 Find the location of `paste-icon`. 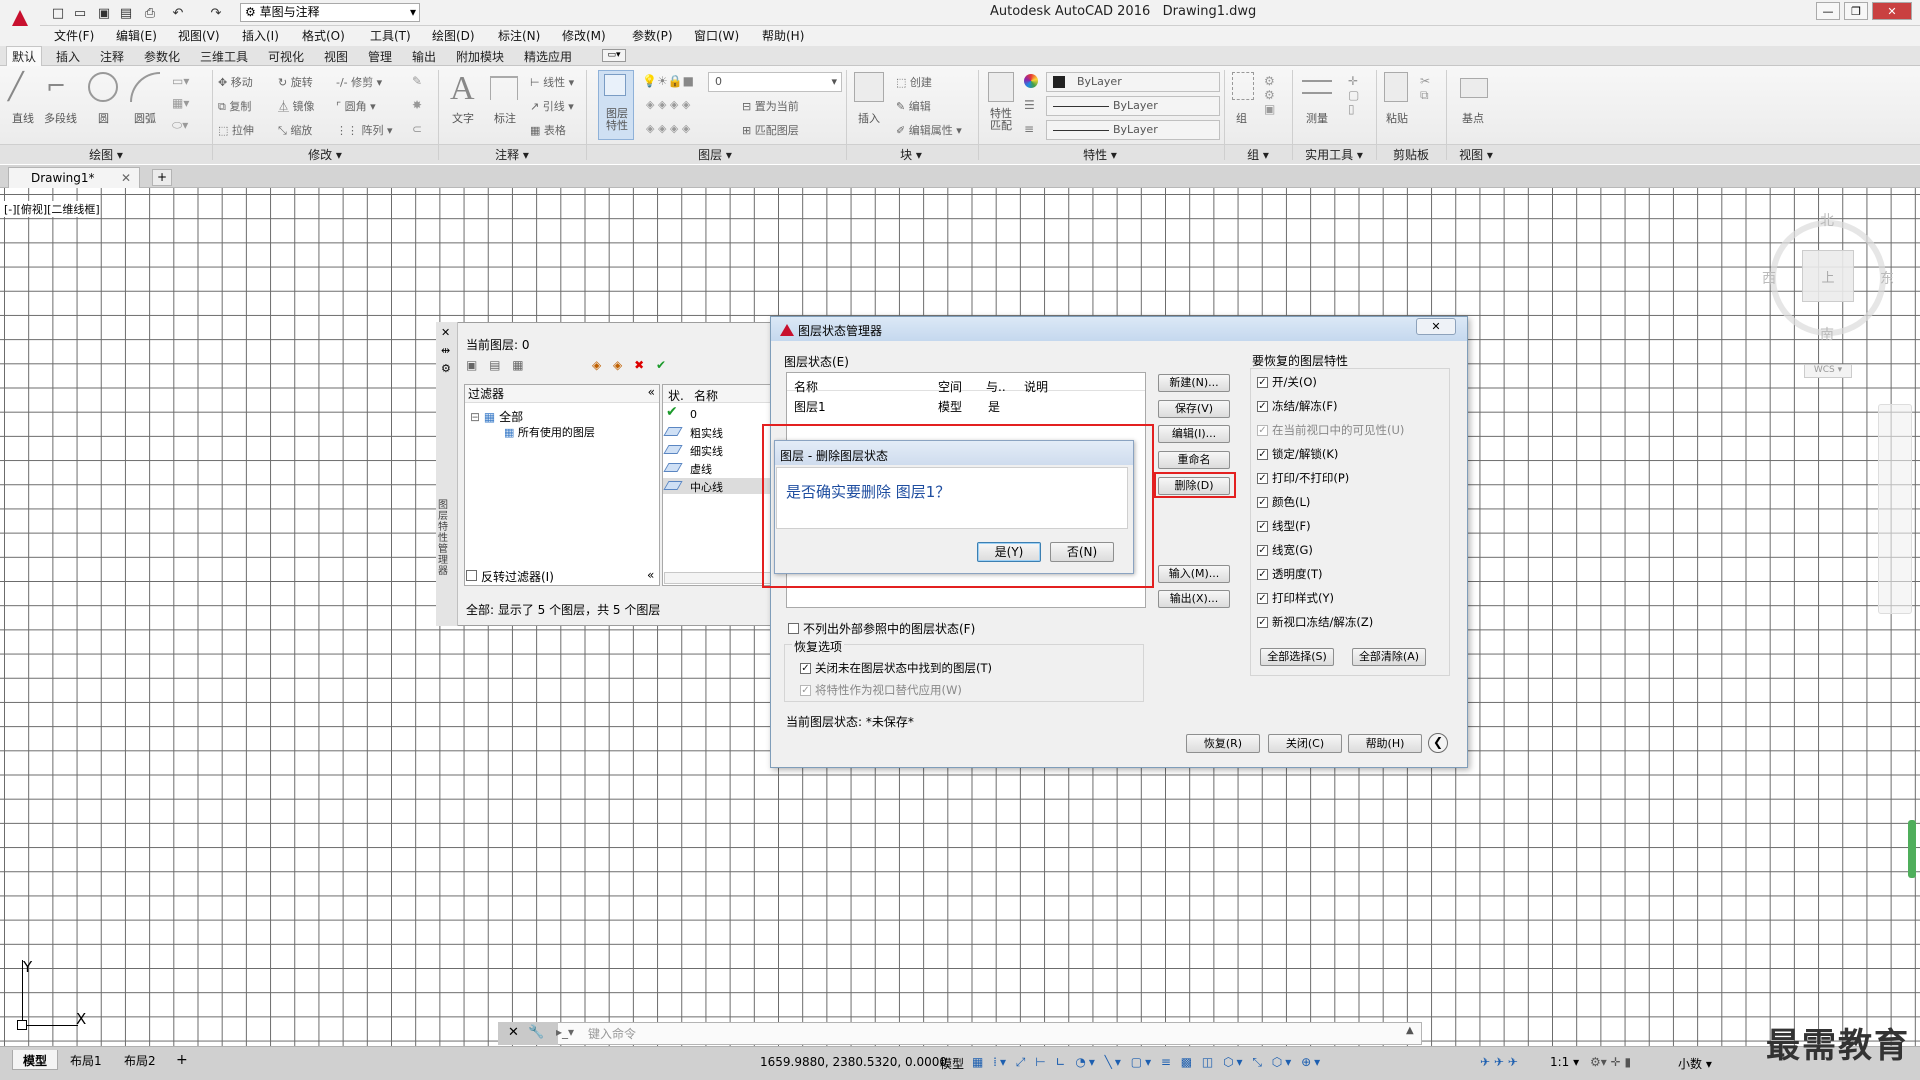

paste-icon is located at coordinates (1396, 87).